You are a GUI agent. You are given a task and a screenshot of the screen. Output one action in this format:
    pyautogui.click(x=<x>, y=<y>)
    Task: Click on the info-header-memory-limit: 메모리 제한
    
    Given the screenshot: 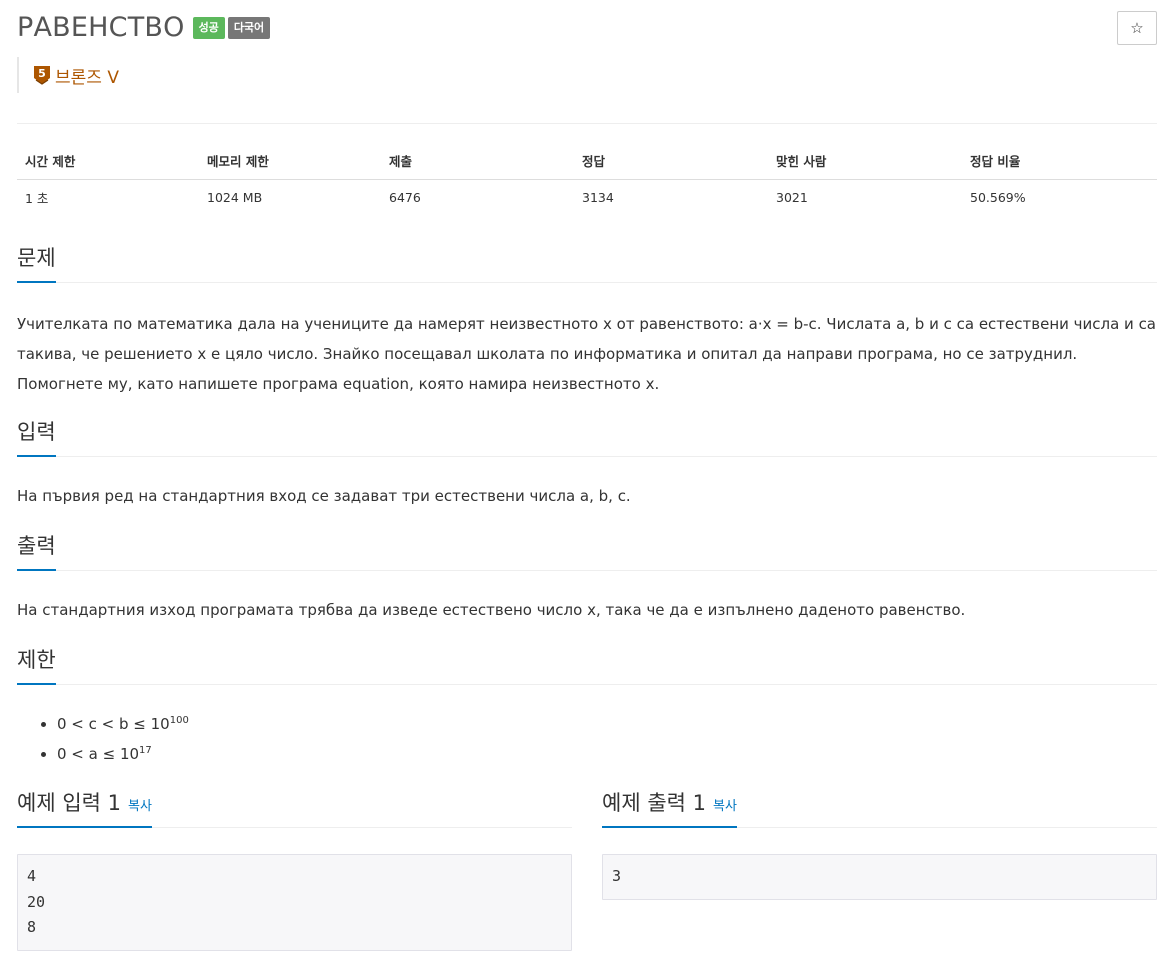 What is the action you would take?
    pyautogui.click(x=290, y=161)
    